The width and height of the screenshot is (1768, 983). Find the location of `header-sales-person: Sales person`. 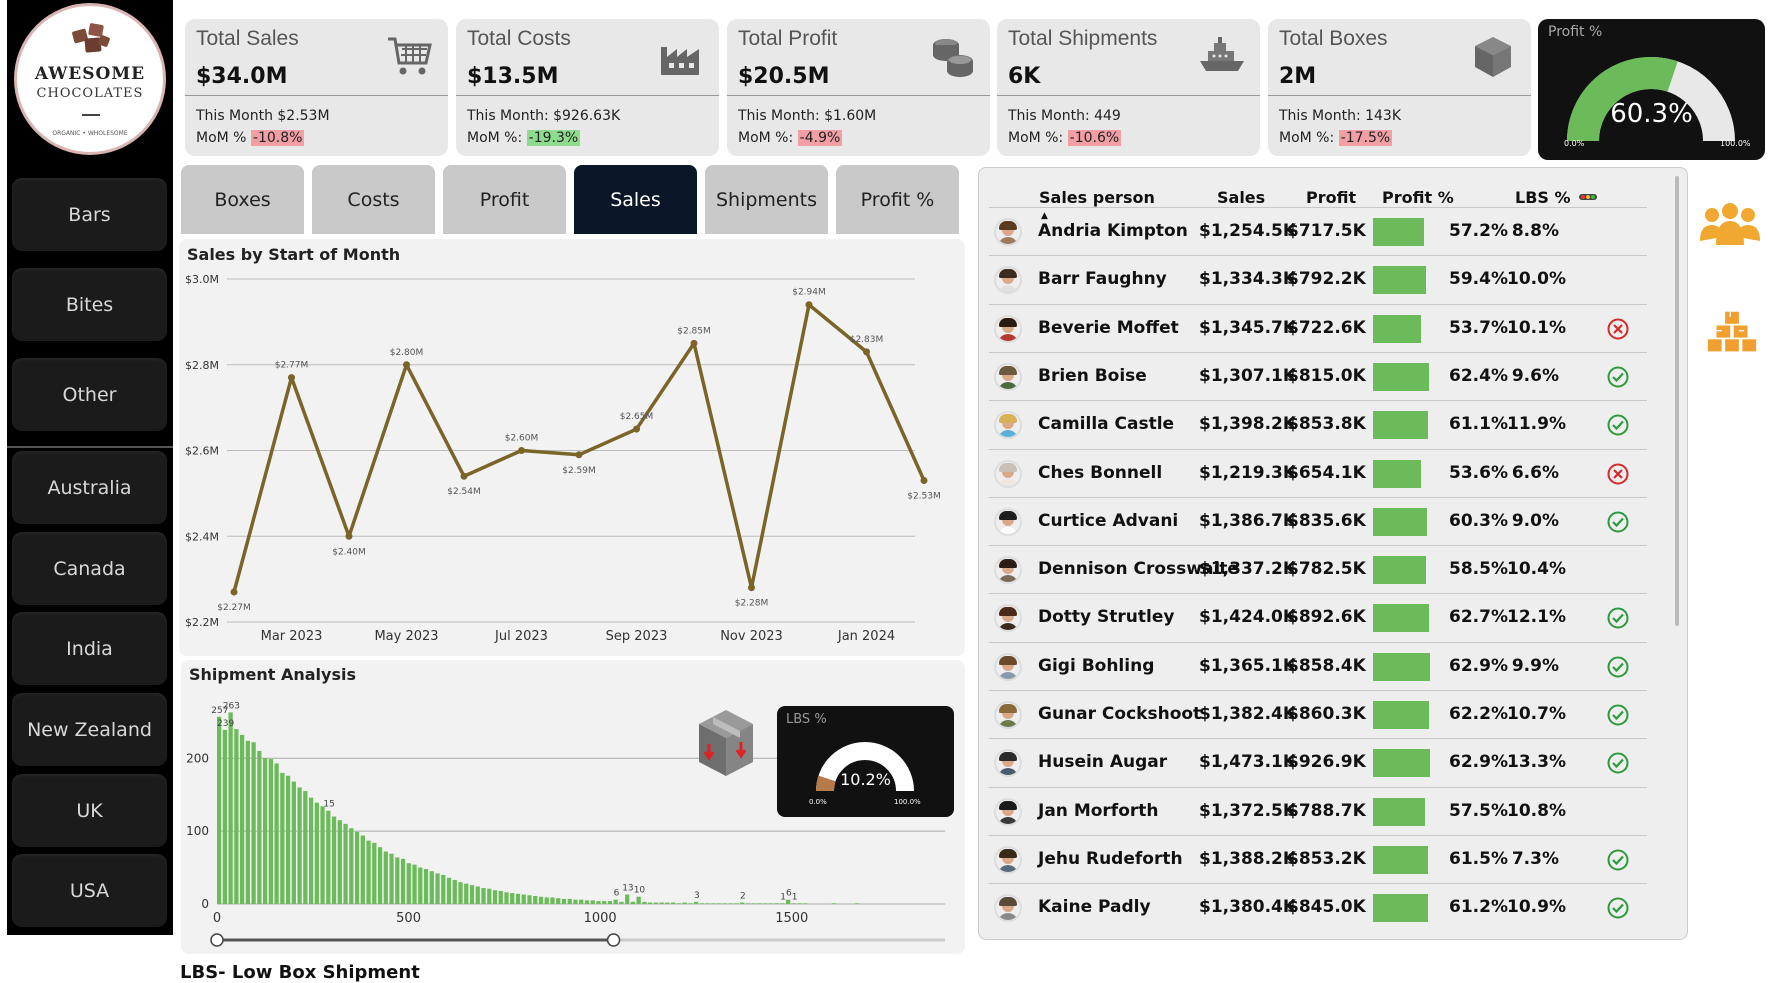

header-sales-person: Sales person is located at coordinates (1097, 197).